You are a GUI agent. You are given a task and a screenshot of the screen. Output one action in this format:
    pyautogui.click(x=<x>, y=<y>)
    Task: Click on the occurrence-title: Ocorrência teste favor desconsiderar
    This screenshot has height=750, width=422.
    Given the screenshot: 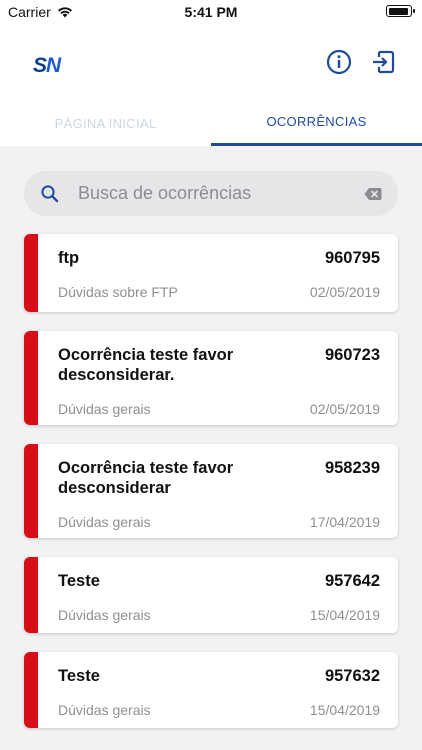 What is the action you would take?
    pyautogui.click(x=146, y=478)
    